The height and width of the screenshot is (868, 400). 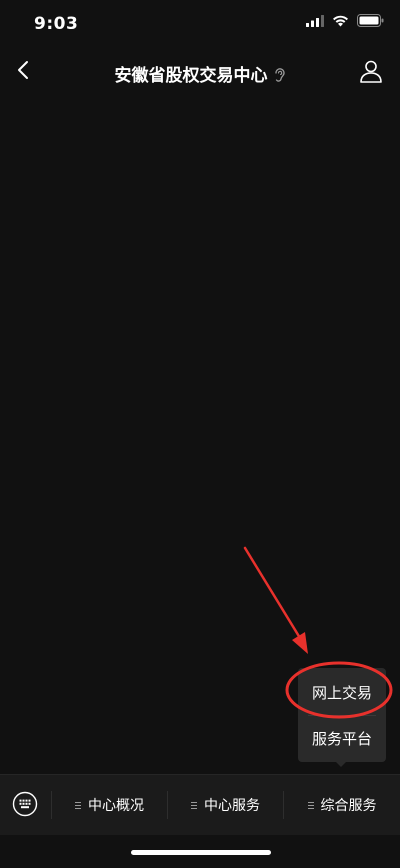 What do you see at coordinates (56, 24) in the screenshot?
I see `status-time: 9:03` at bounding box center [56, 24].